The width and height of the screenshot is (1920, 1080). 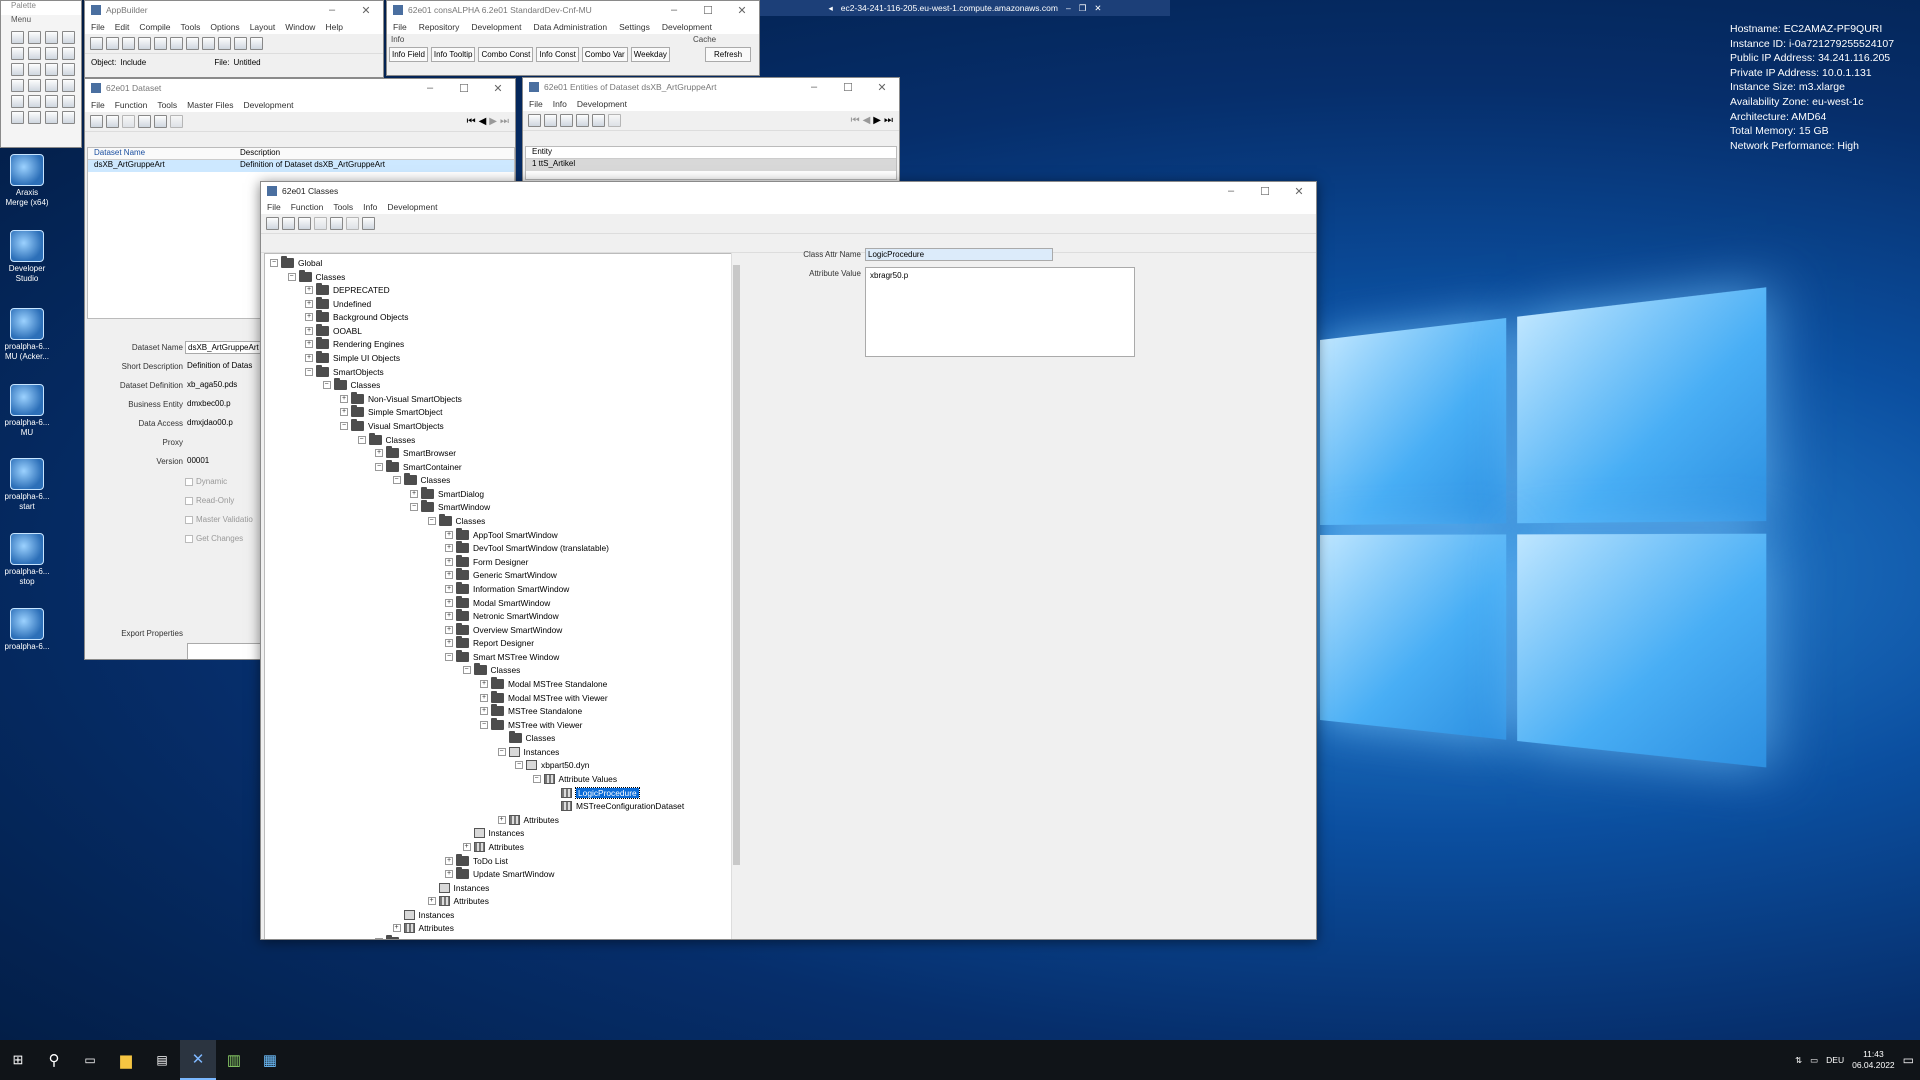 What do you see at coordinates (464, 88) in the screenshot?
I see `maximize-button: ☐` at bounding box center [464, 88].